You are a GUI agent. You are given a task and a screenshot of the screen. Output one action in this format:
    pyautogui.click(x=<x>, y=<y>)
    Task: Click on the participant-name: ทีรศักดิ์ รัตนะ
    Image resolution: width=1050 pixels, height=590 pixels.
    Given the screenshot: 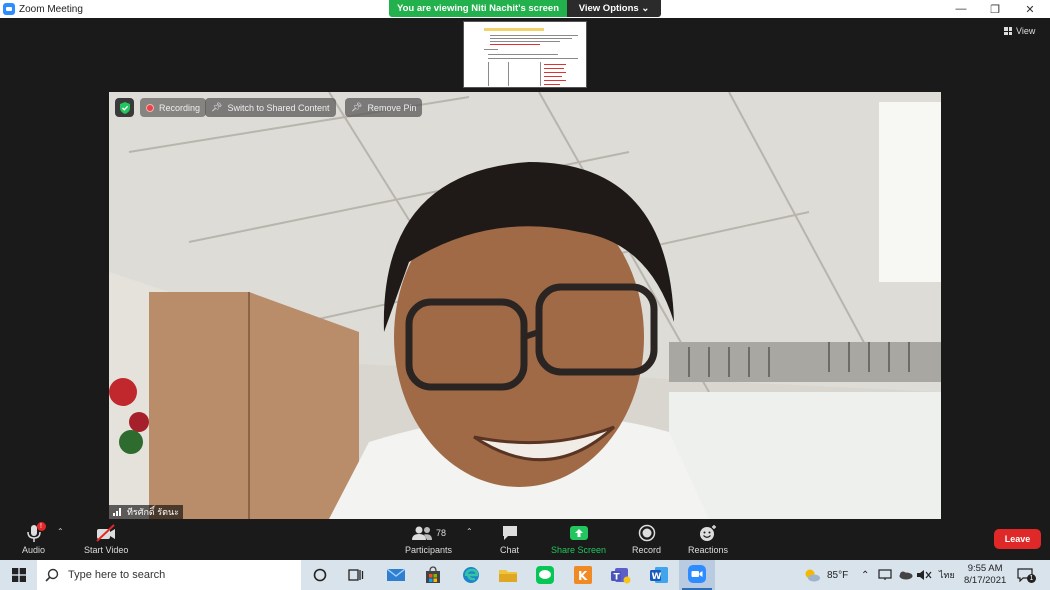 What is the action you would take?
    pyautogui.click(x=153, y=512)
    